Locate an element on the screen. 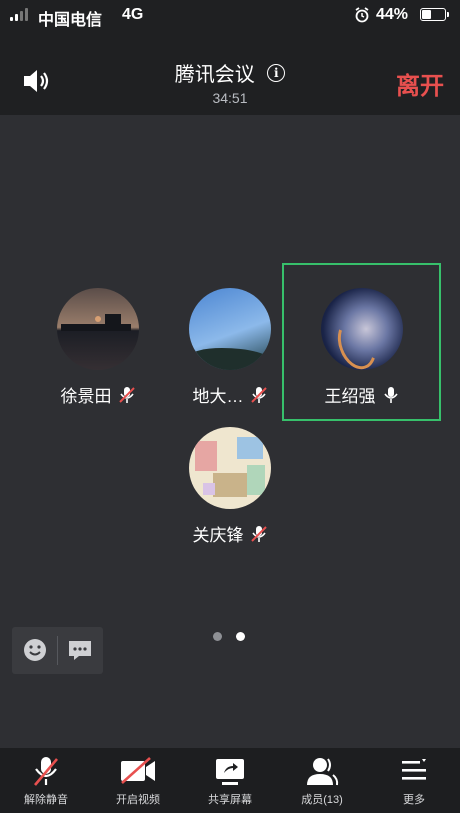  members-button: 成员(13) is located at coordinates (322, 781).